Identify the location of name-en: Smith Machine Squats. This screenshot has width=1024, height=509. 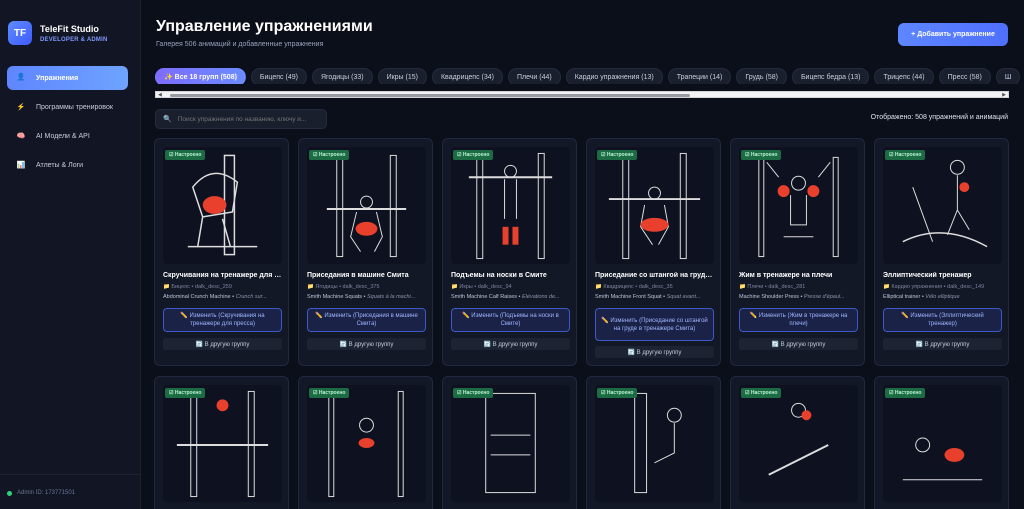
(335, 297).